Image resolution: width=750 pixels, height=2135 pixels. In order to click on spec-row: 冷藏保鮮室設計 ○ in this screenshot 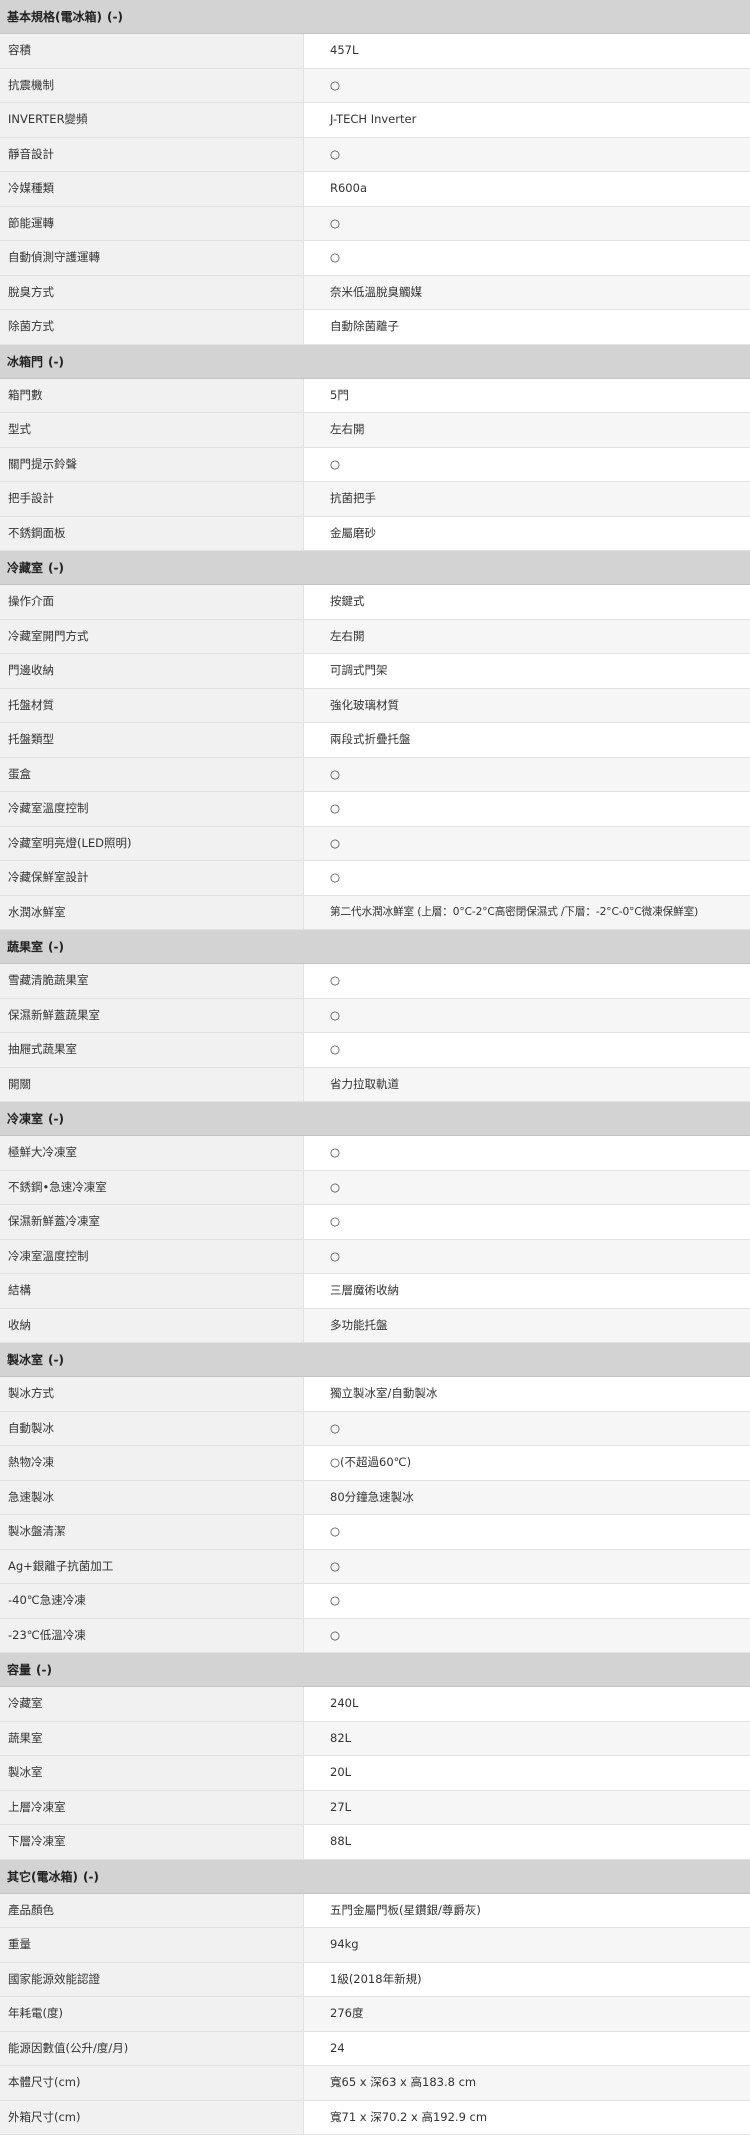, I will do `click(375, 878)`.